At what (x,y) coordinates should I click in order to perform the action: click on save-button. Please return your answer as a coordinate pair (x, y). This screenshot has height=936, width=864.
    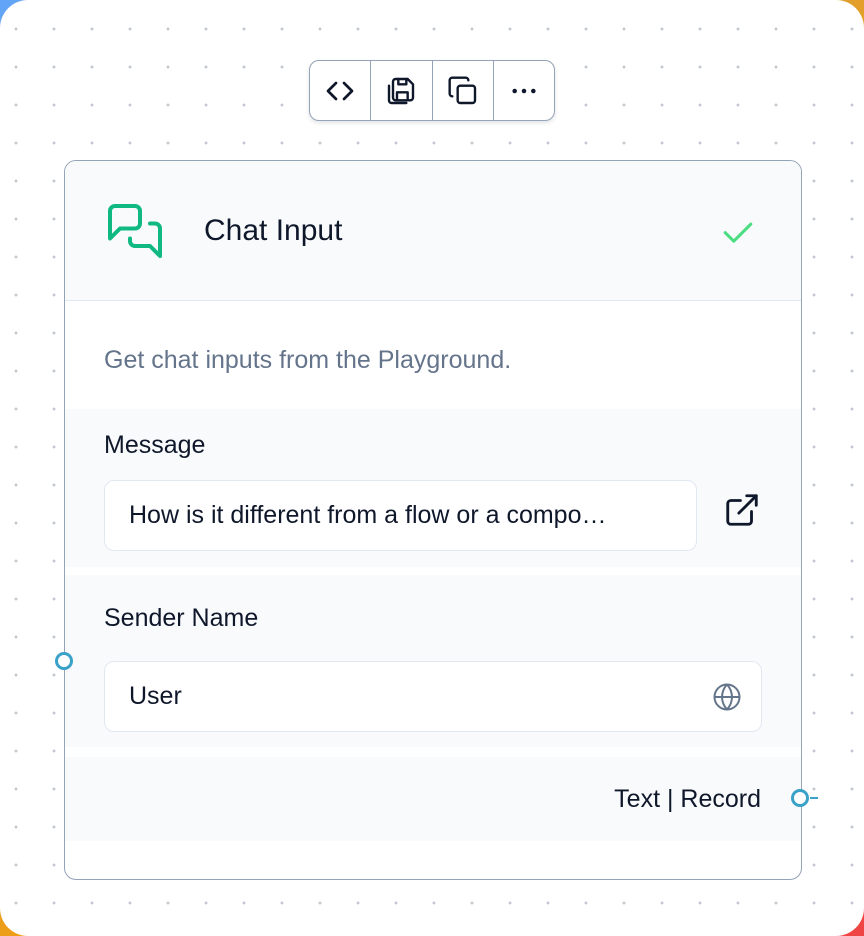
    Looking at the image, I should click on (402, 90).